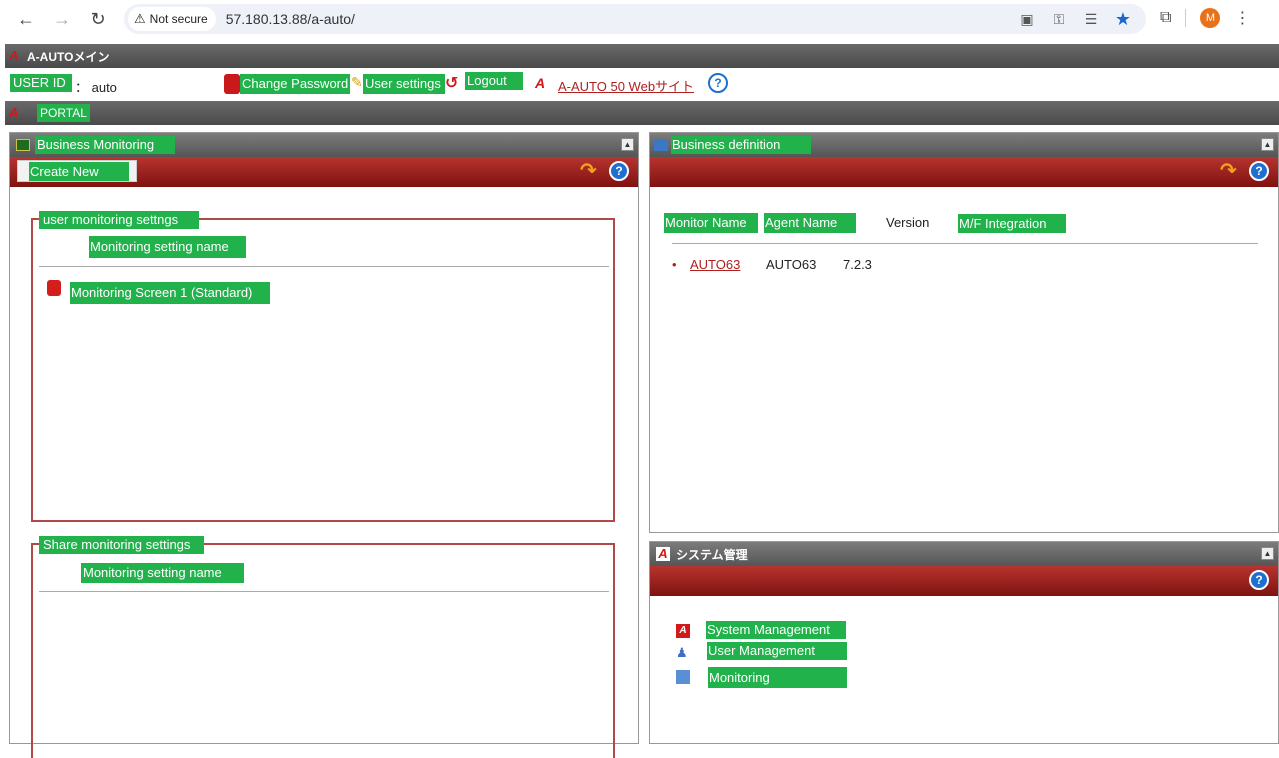  I want to click on menu-icon: ⋮, so click(1242, 18).